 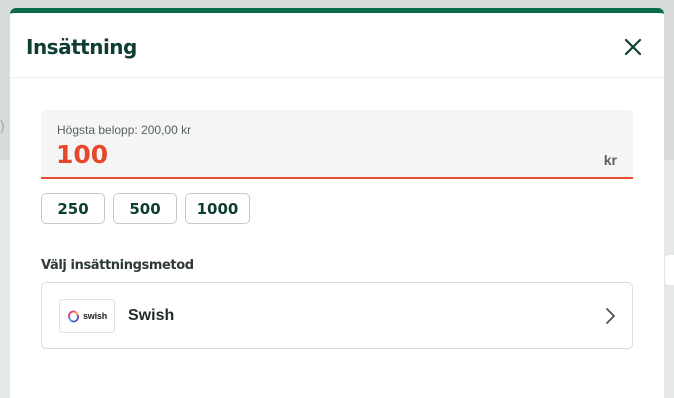 I want to click on background-edge, so click(x=669, y=270).